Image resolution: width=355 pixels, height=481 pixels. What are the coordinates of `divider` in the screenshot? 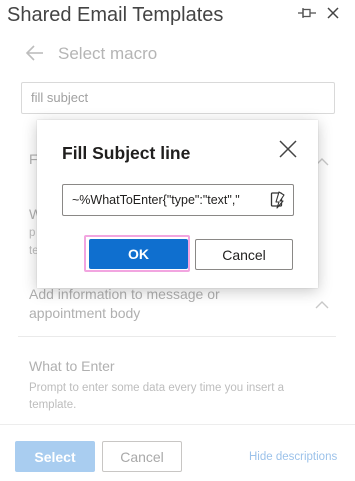 It's located at (177, 336).